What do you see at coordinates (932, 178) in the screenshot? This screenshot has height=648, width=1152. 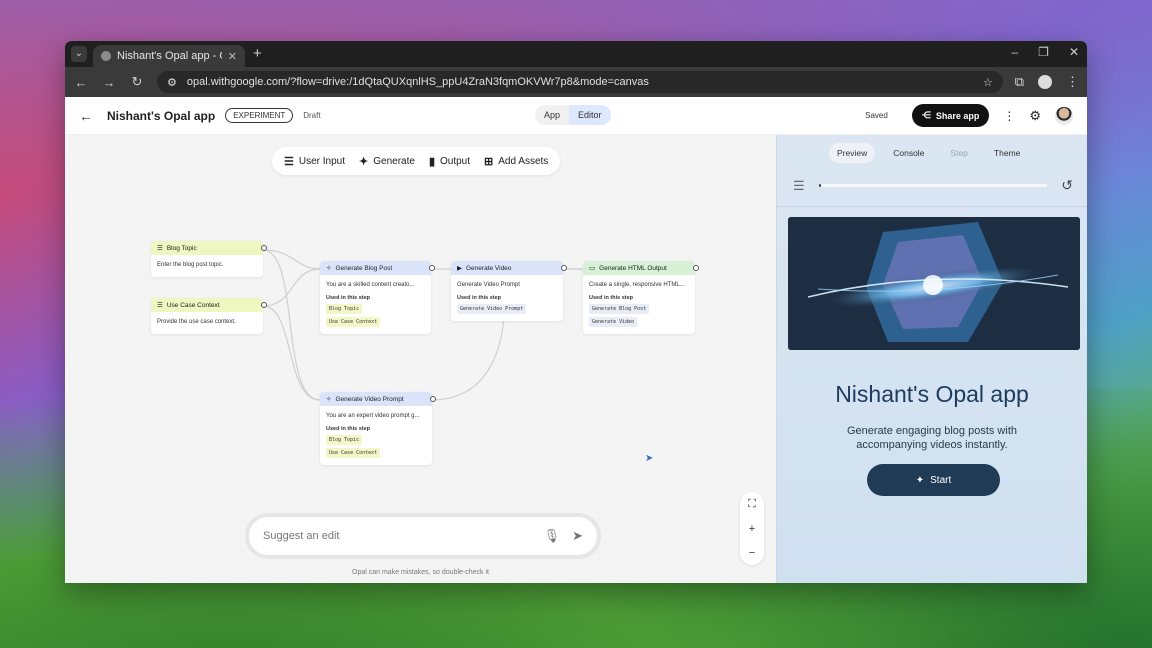 I see `progress-row: ☰ ↺` at bounding box center [932, 178].